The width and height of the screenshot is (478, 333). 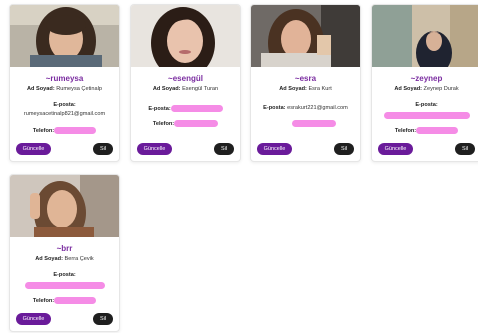 I want to click on username: ~zeynep, so click(x=426, y=78).